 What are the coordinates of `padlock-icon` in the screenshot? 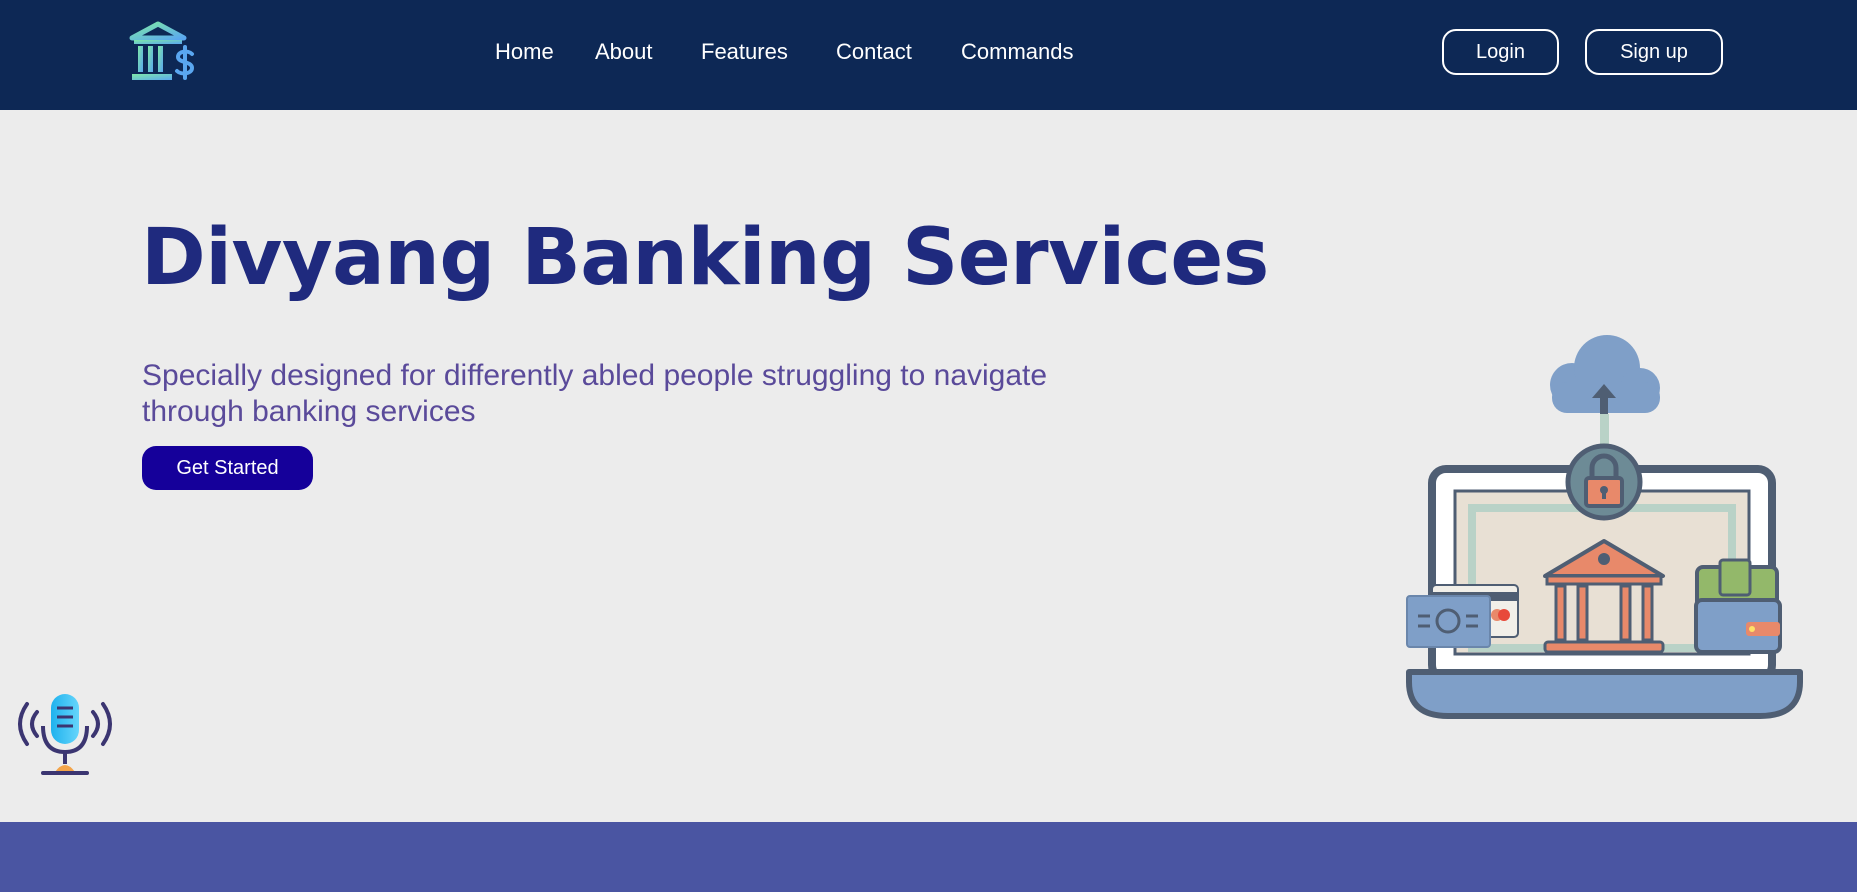 It's located at (1604, 482).